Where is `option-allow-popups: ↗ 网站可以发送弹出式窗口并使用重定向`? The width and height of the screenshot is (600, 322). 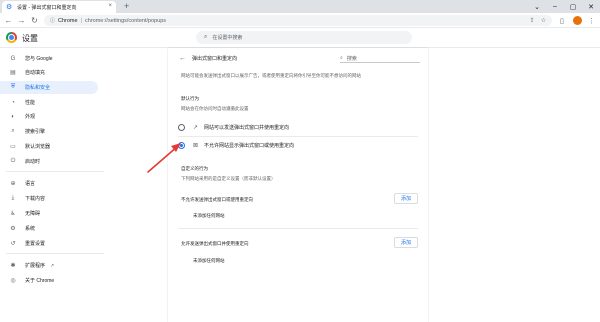 option-allow-popups: ↗ 网站可以发送弹出式窗口并使用重定向 is located at coordinates (298, 127).